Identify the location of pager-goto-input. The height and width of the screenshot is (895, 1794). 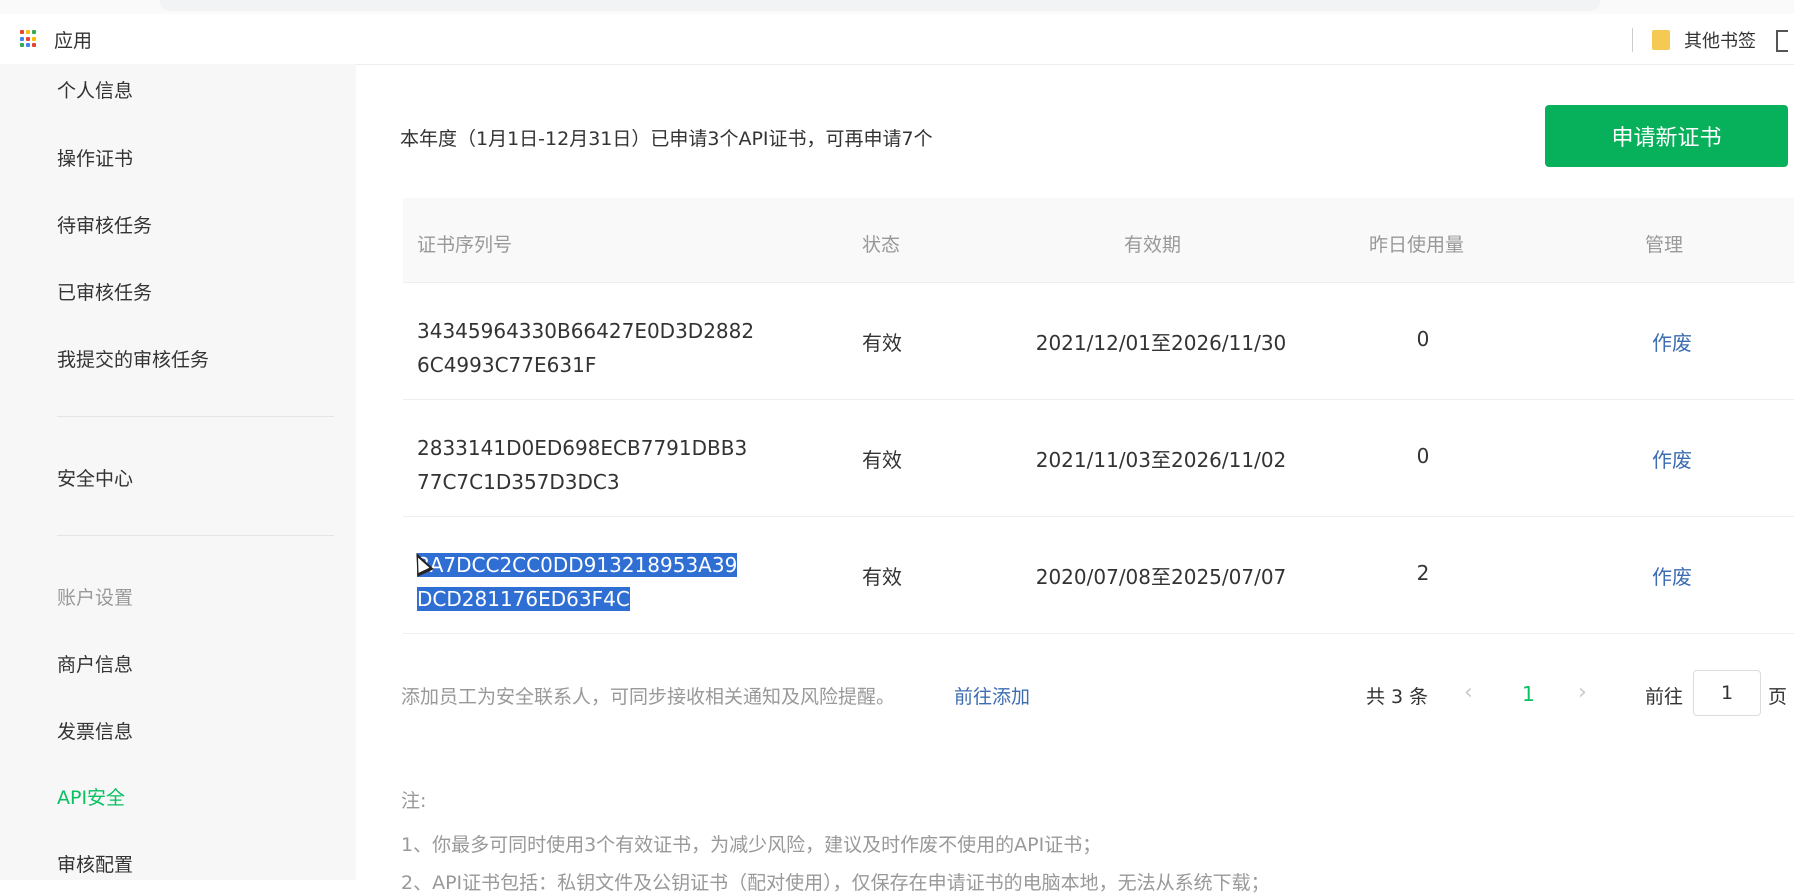
(1727, 693).